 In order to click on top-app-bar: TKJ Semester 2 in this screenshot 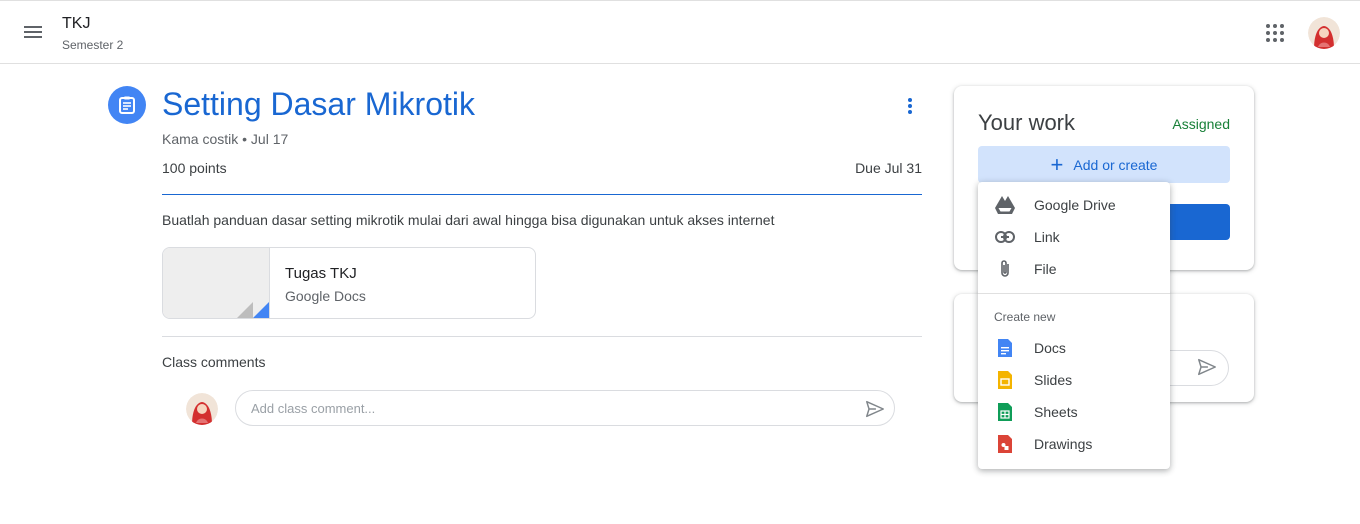, I will do `click(680, 32)`.